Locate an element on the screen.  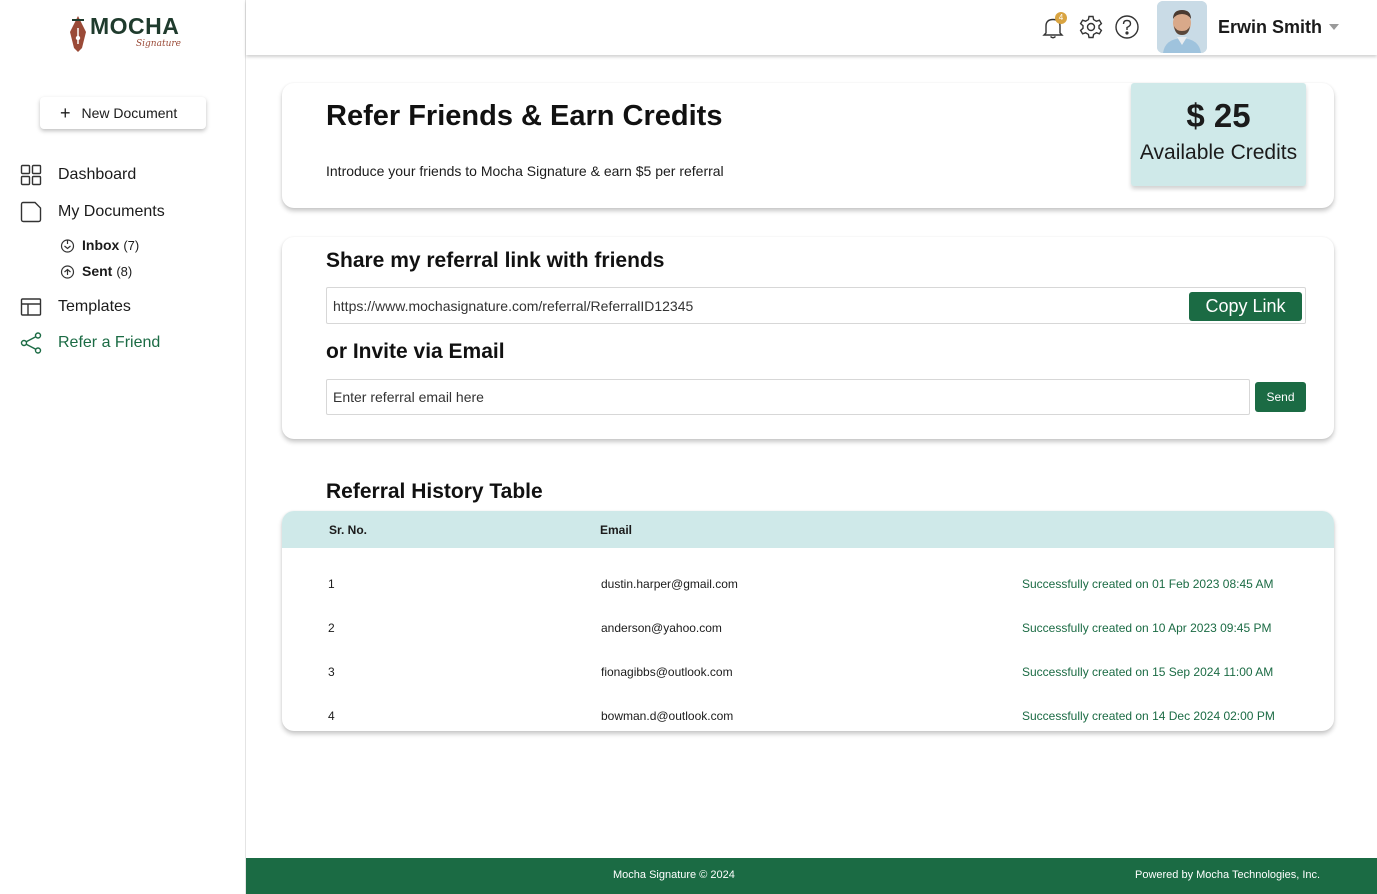
new-document-button: + New Document is located at coordinates (123, 113).